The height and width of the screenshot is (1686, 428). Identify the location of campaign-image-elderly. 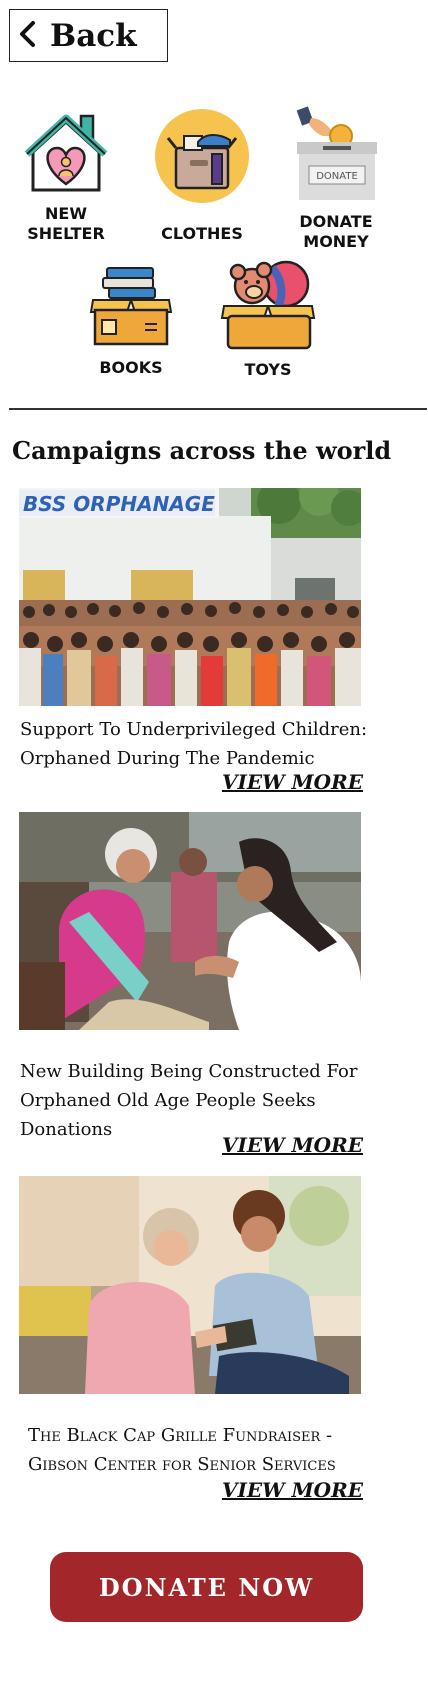
(190, 921).